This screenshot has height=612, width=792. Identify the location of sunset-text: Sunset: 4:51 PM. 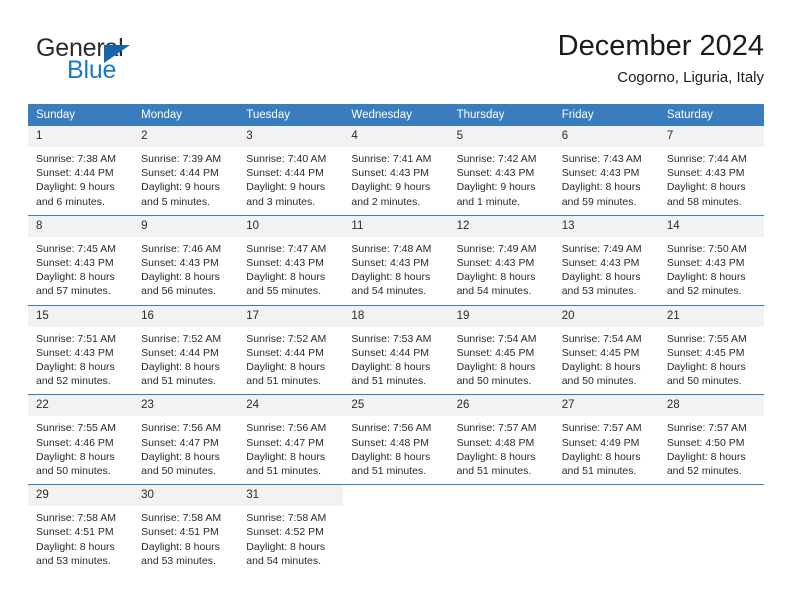
(180, 532).